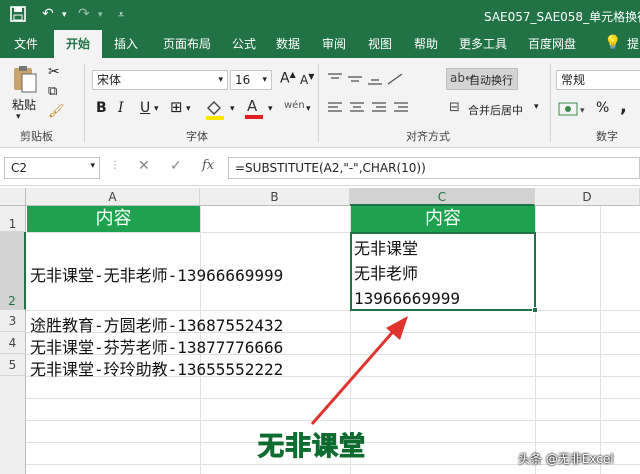 The width and height of the screenshot is (640, 474). I want to click on increase-font-icon: A▲, so click(288, 78).